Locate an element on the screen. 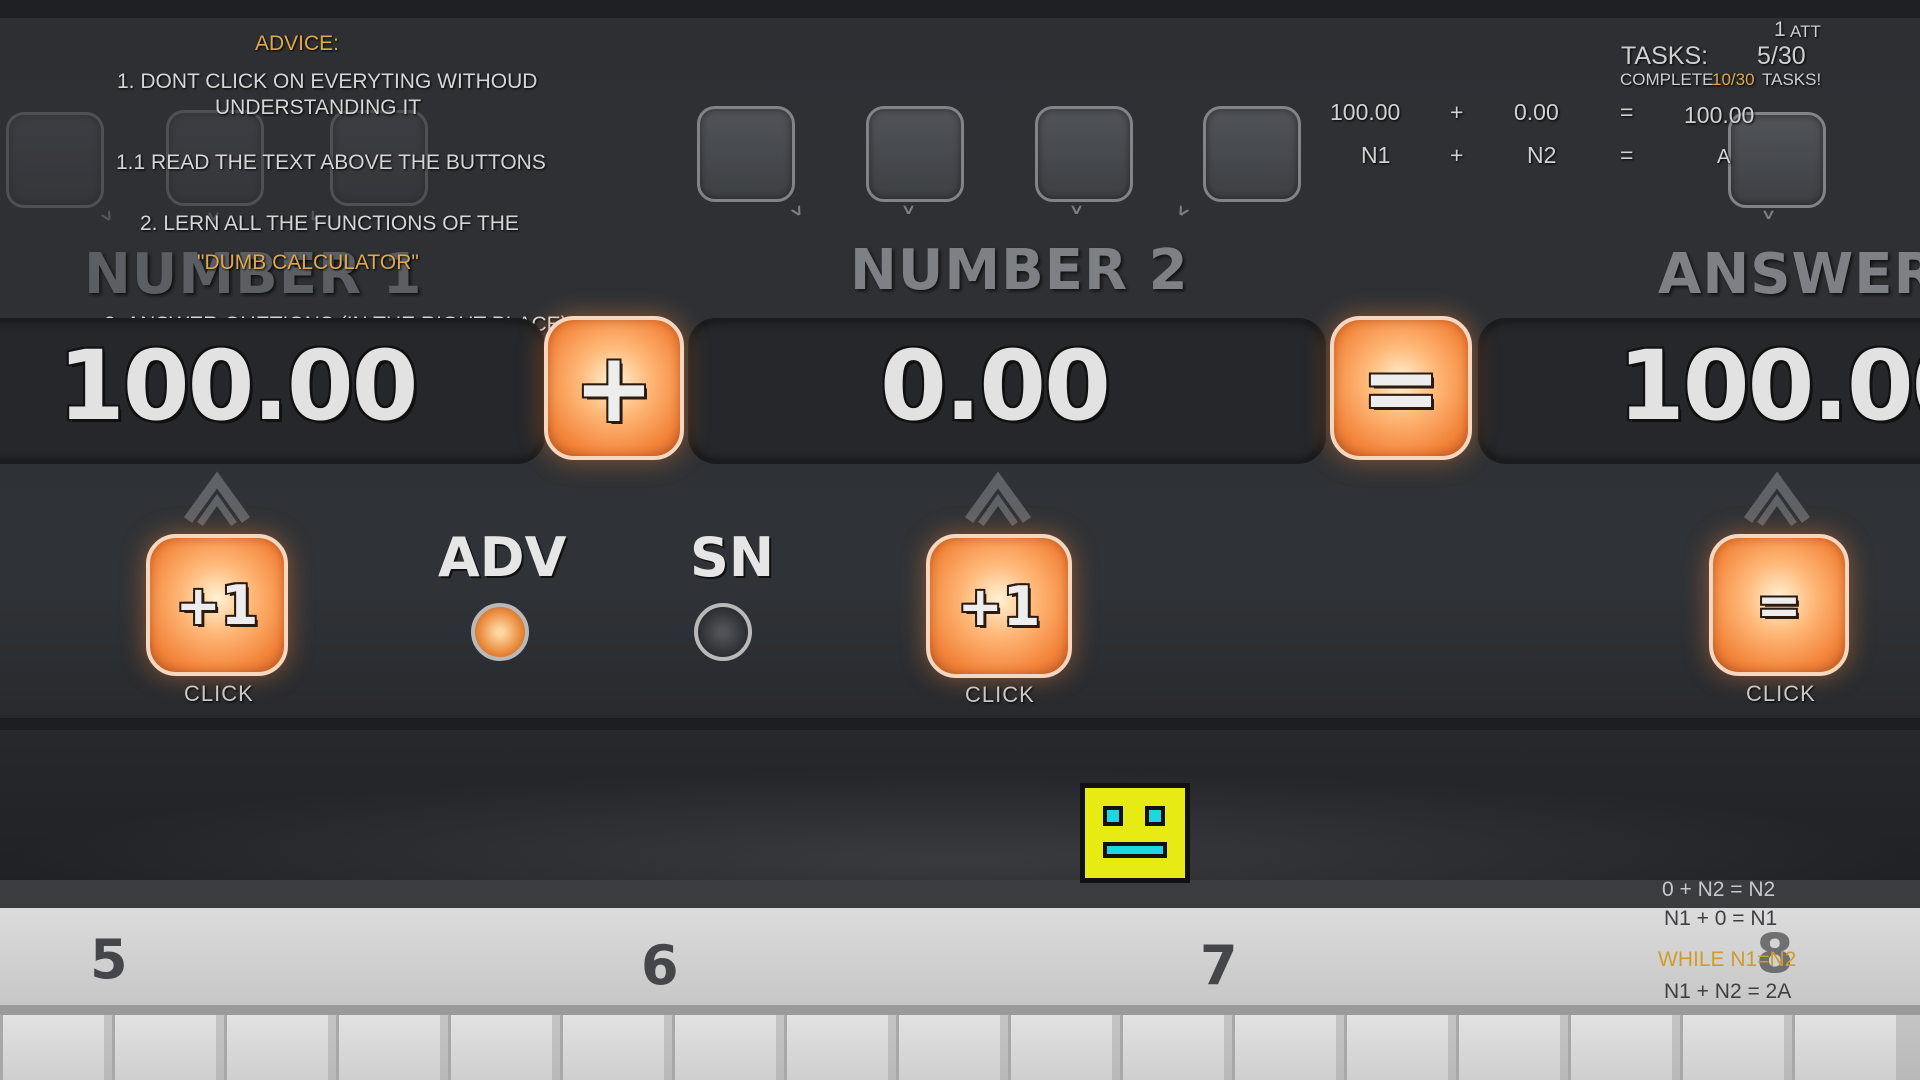 The image size is (1920, 1080). equals-operator-button: = is located at coordinates (1401, 388).